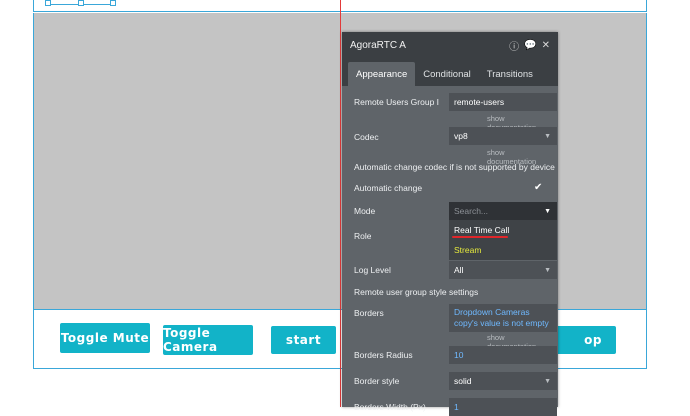 This screenshot has height=416, width=690. I want to click on alignment-guide-line, so click(340, 203).